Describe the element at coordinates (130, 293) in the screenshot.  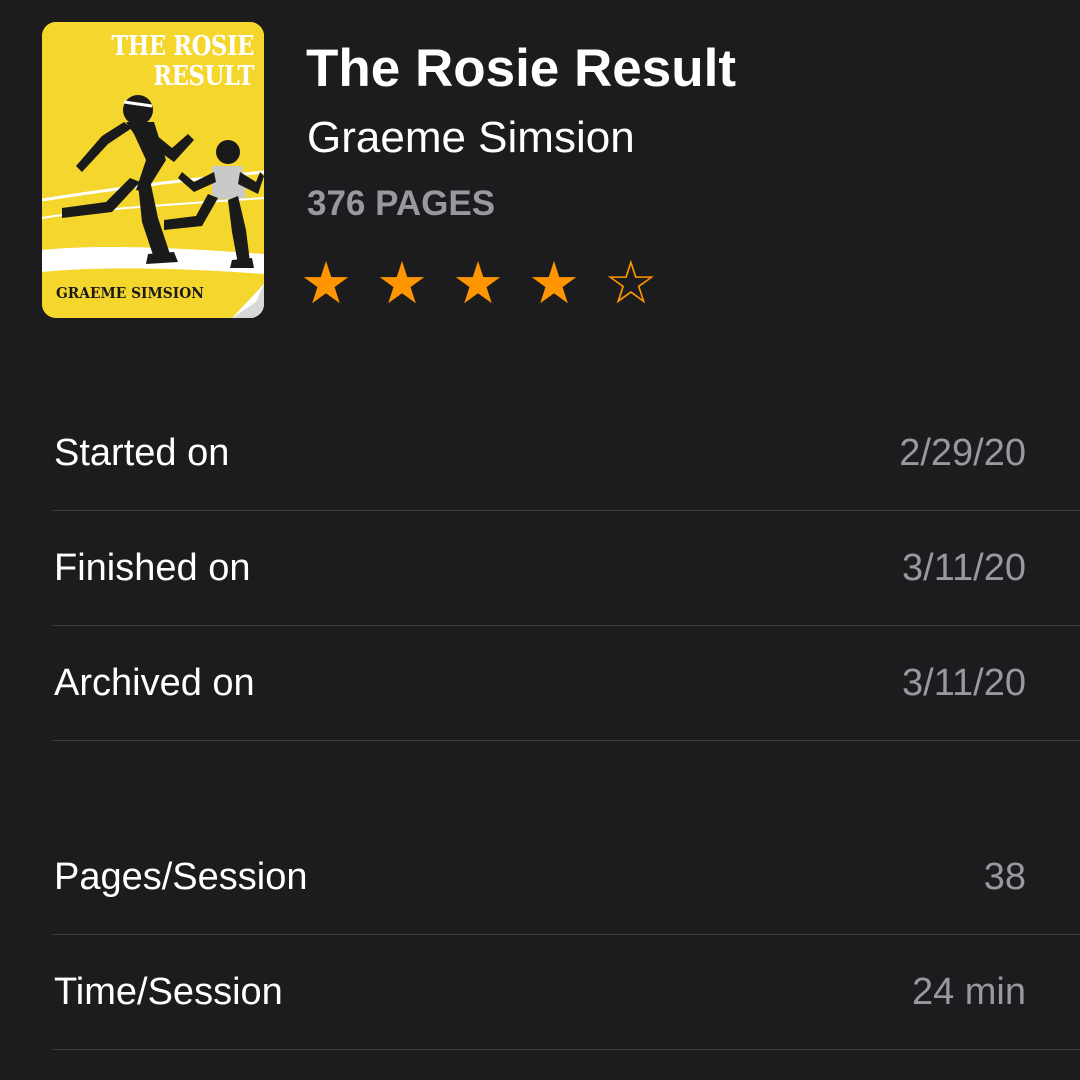
I see `cover-author-text: GRAEME SIMSION` at that location.